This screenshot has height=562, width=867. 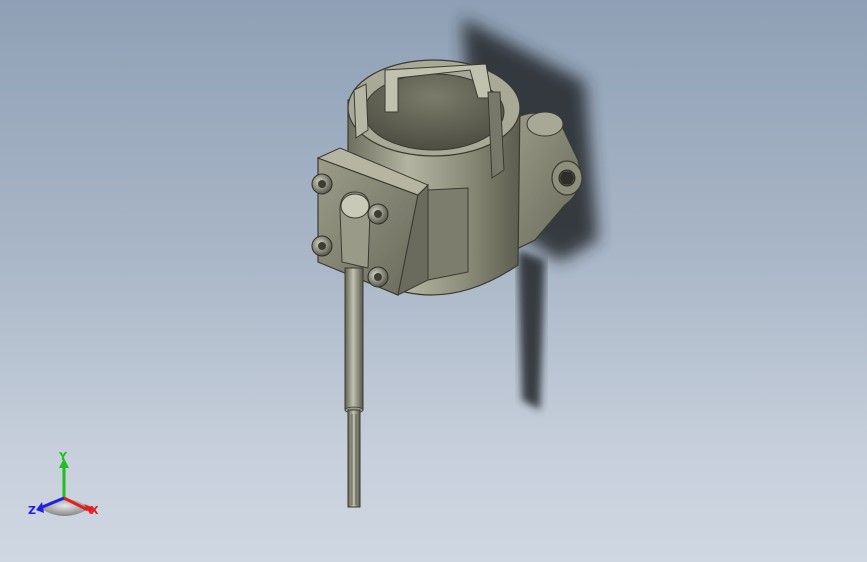 I want to click on screw-bottom-left, so click(x=322, y=246).